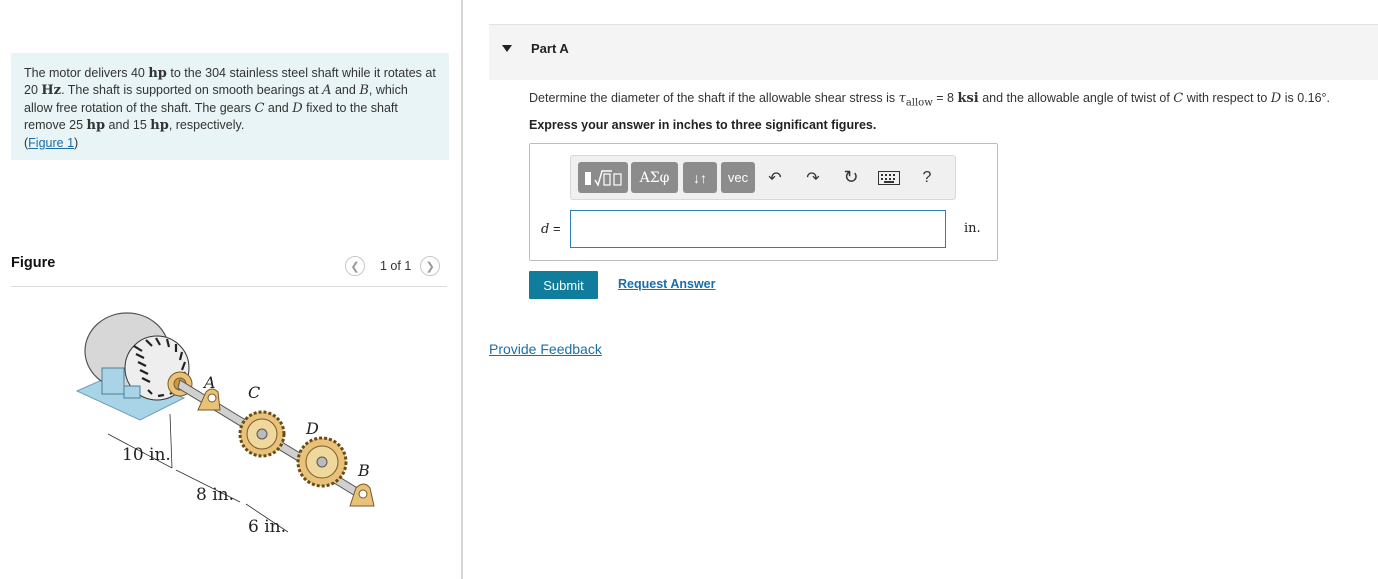 This screenshot has width=1378, height=579. Describe the element at coordinates (563, 285) in the screenshot. I see `submit-button: Submit` at that location.